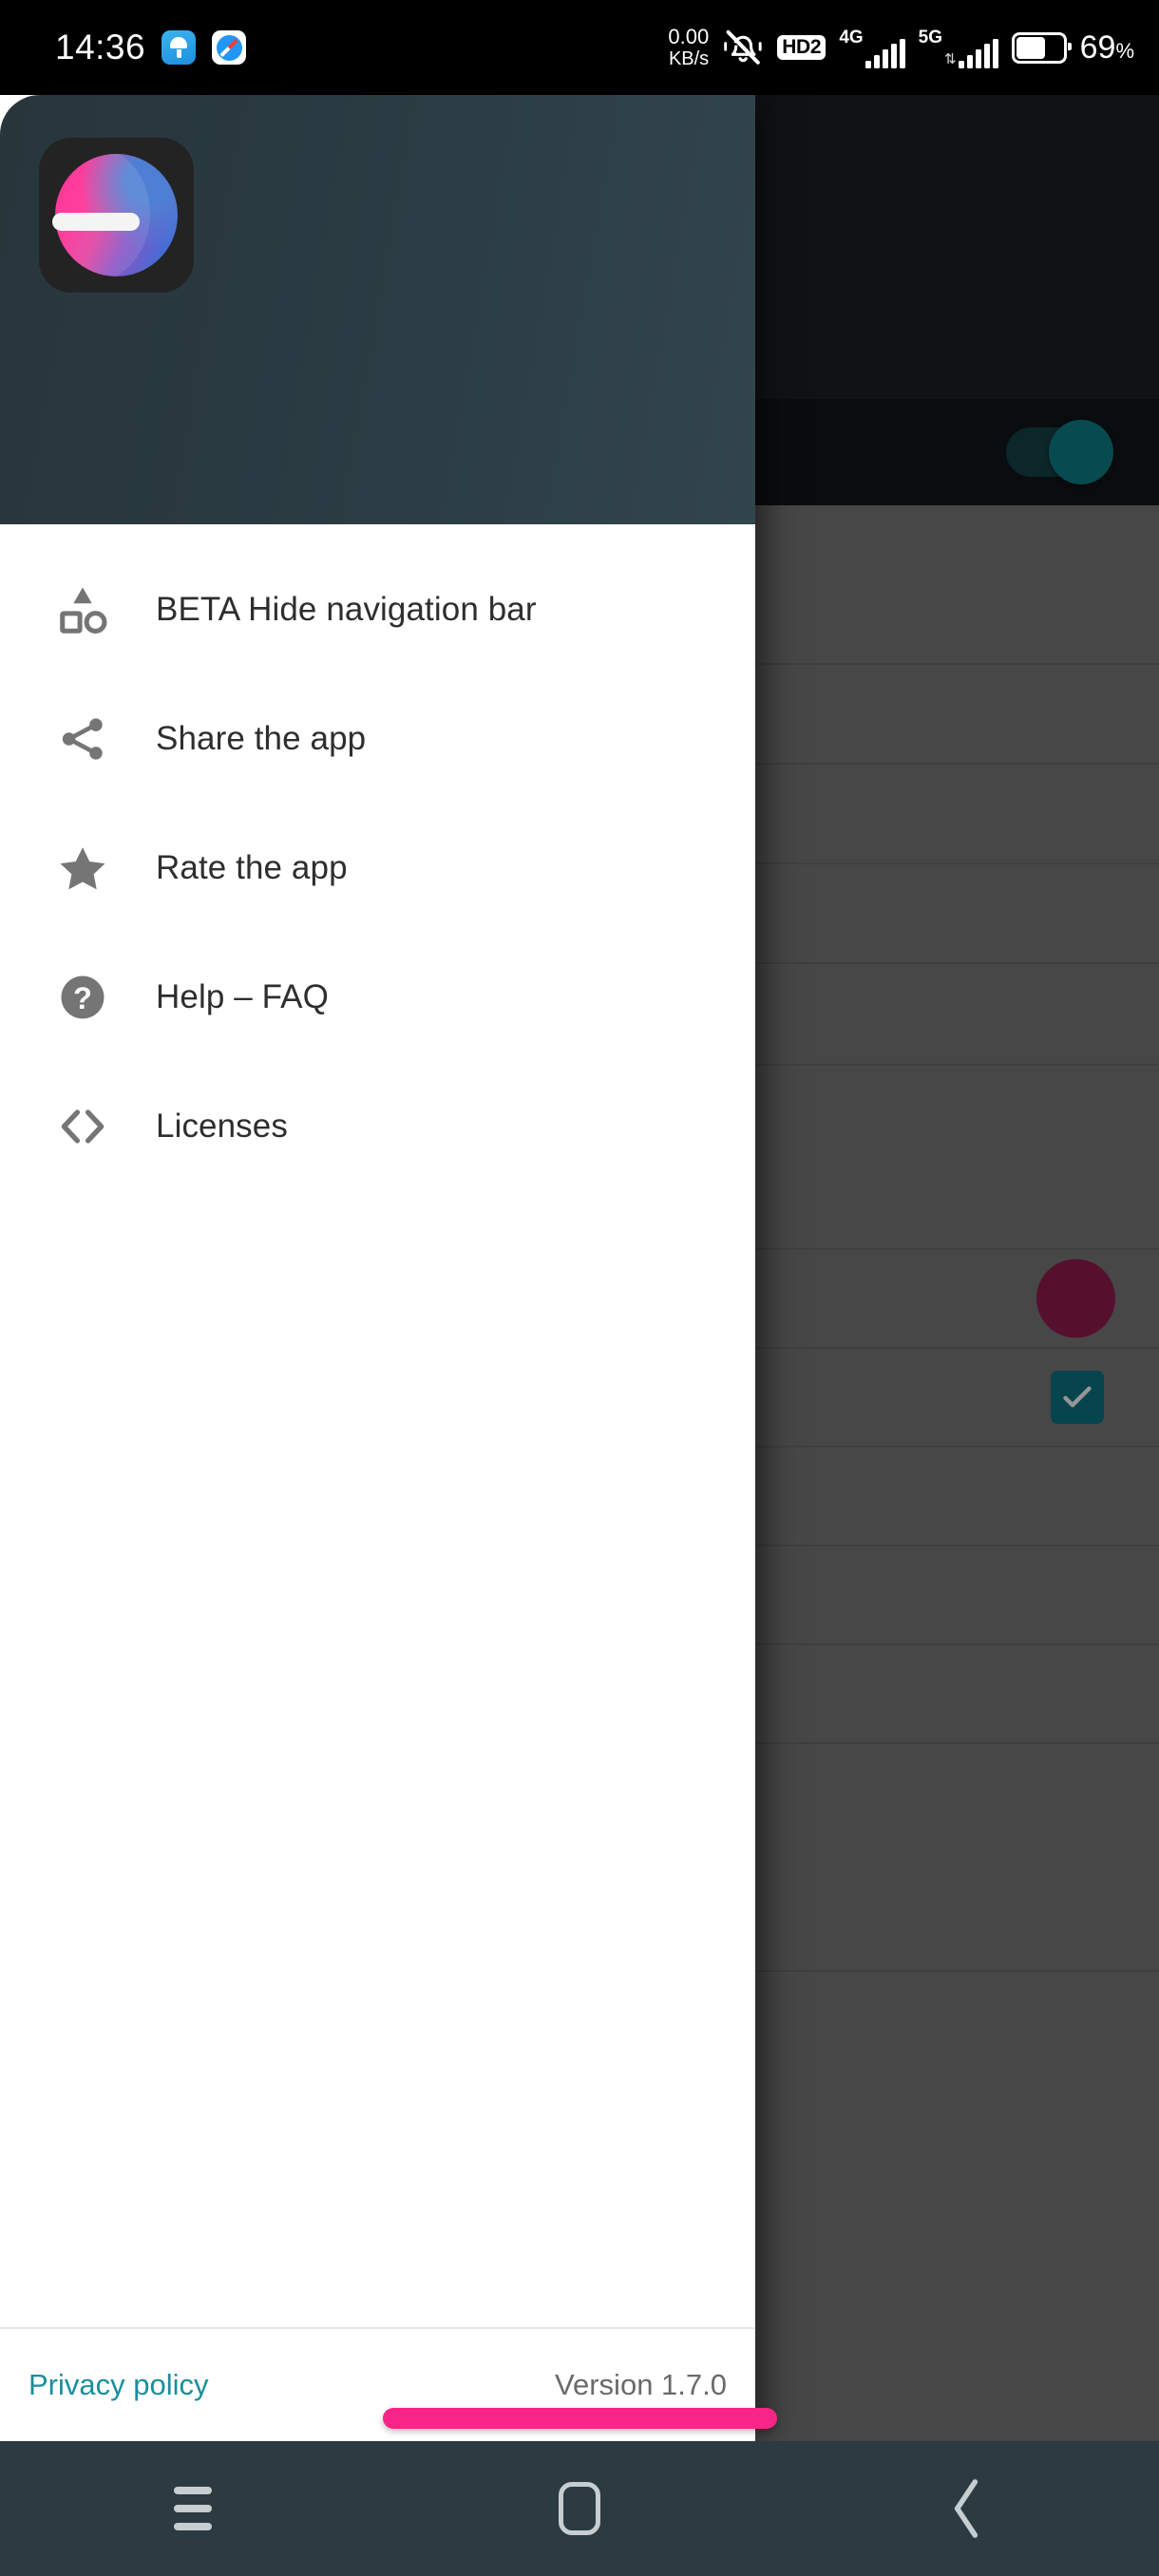  I want to click on menu-item-label: BETA Hide navigation bar, so click(346, 609).